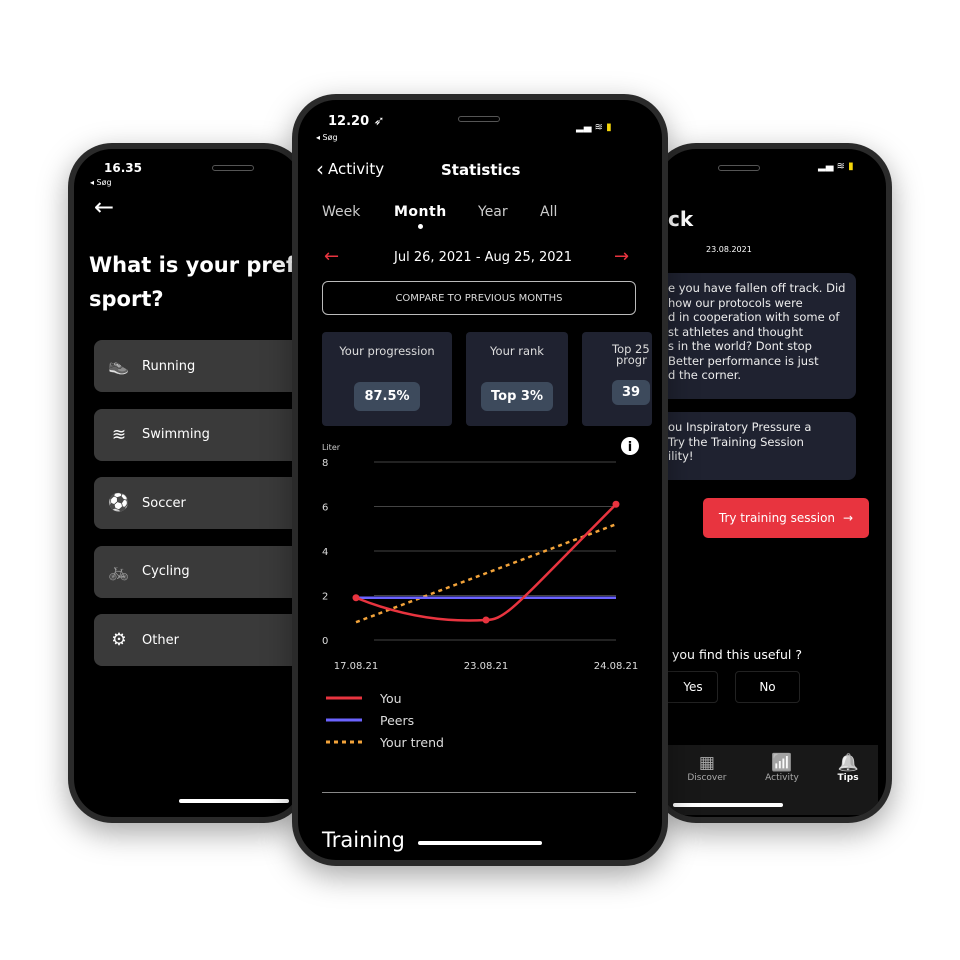 This screenshot has width=960, height=960. What do you see at coordinates (325, 508) in the screenshot?
I see `y-tick-label: 6` at bounding box center [325, 508].